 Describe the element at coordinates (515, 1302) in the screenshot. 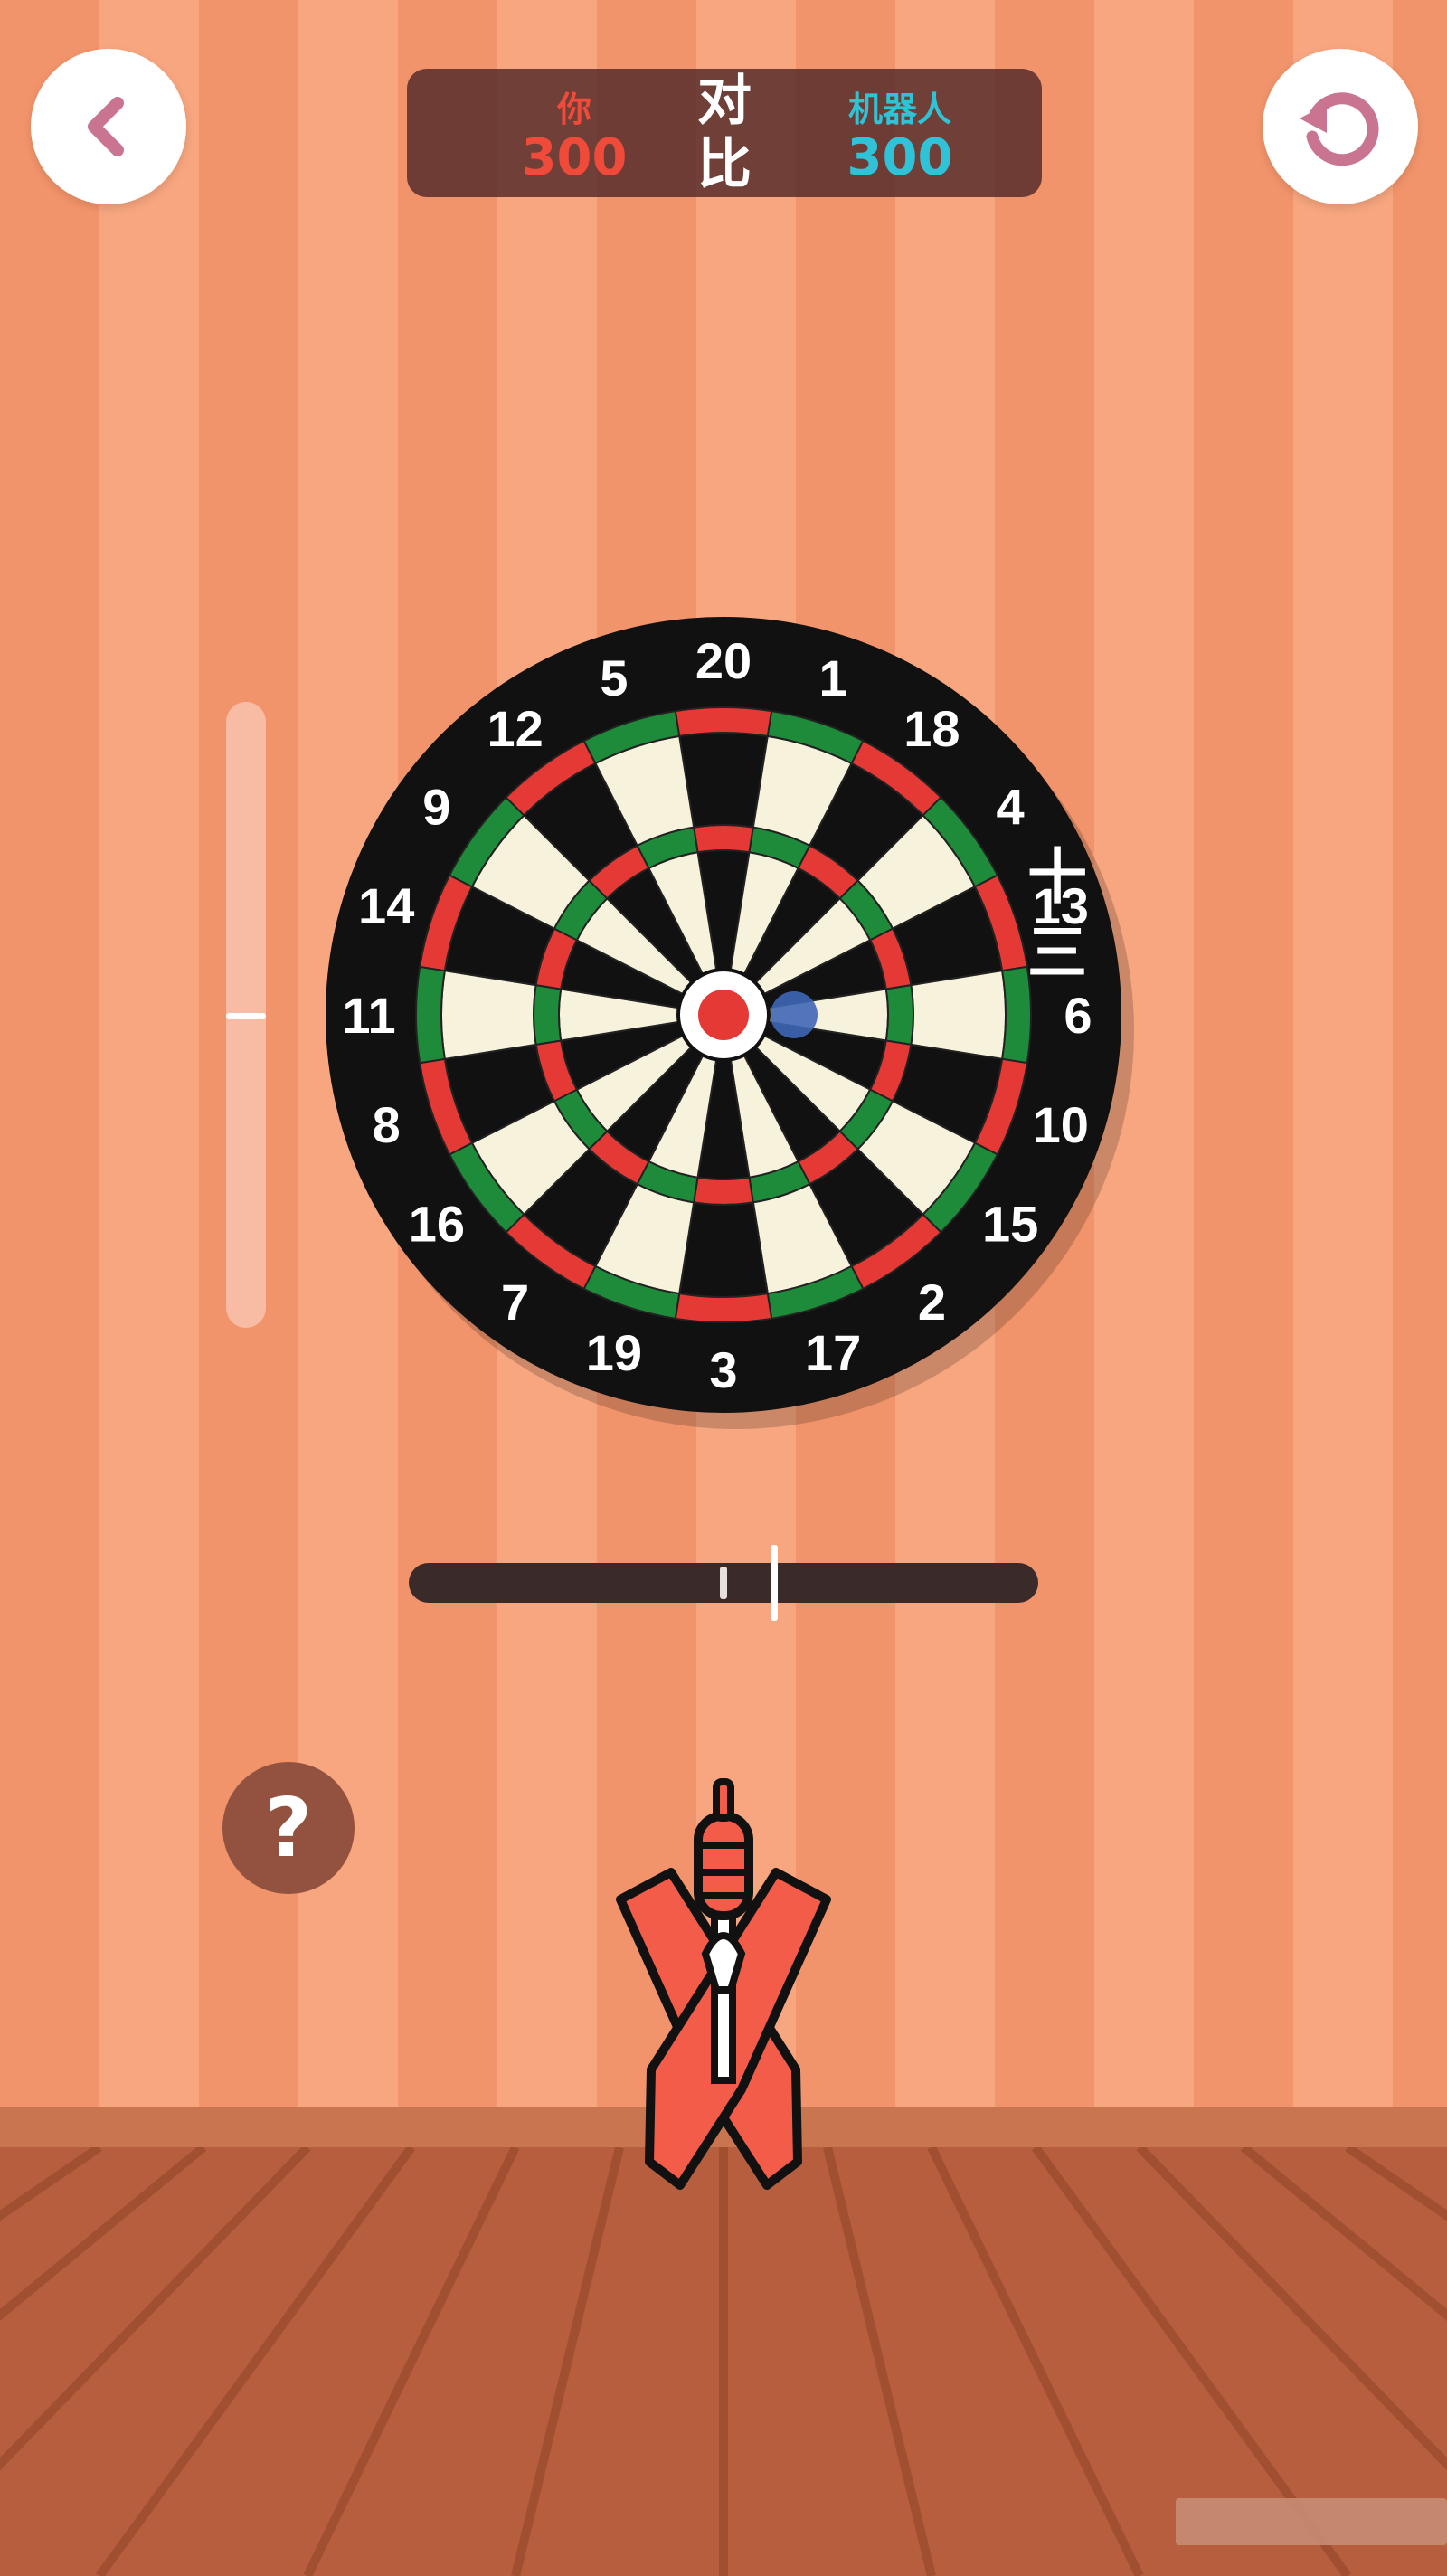

I see `board-number: 7` at that location.